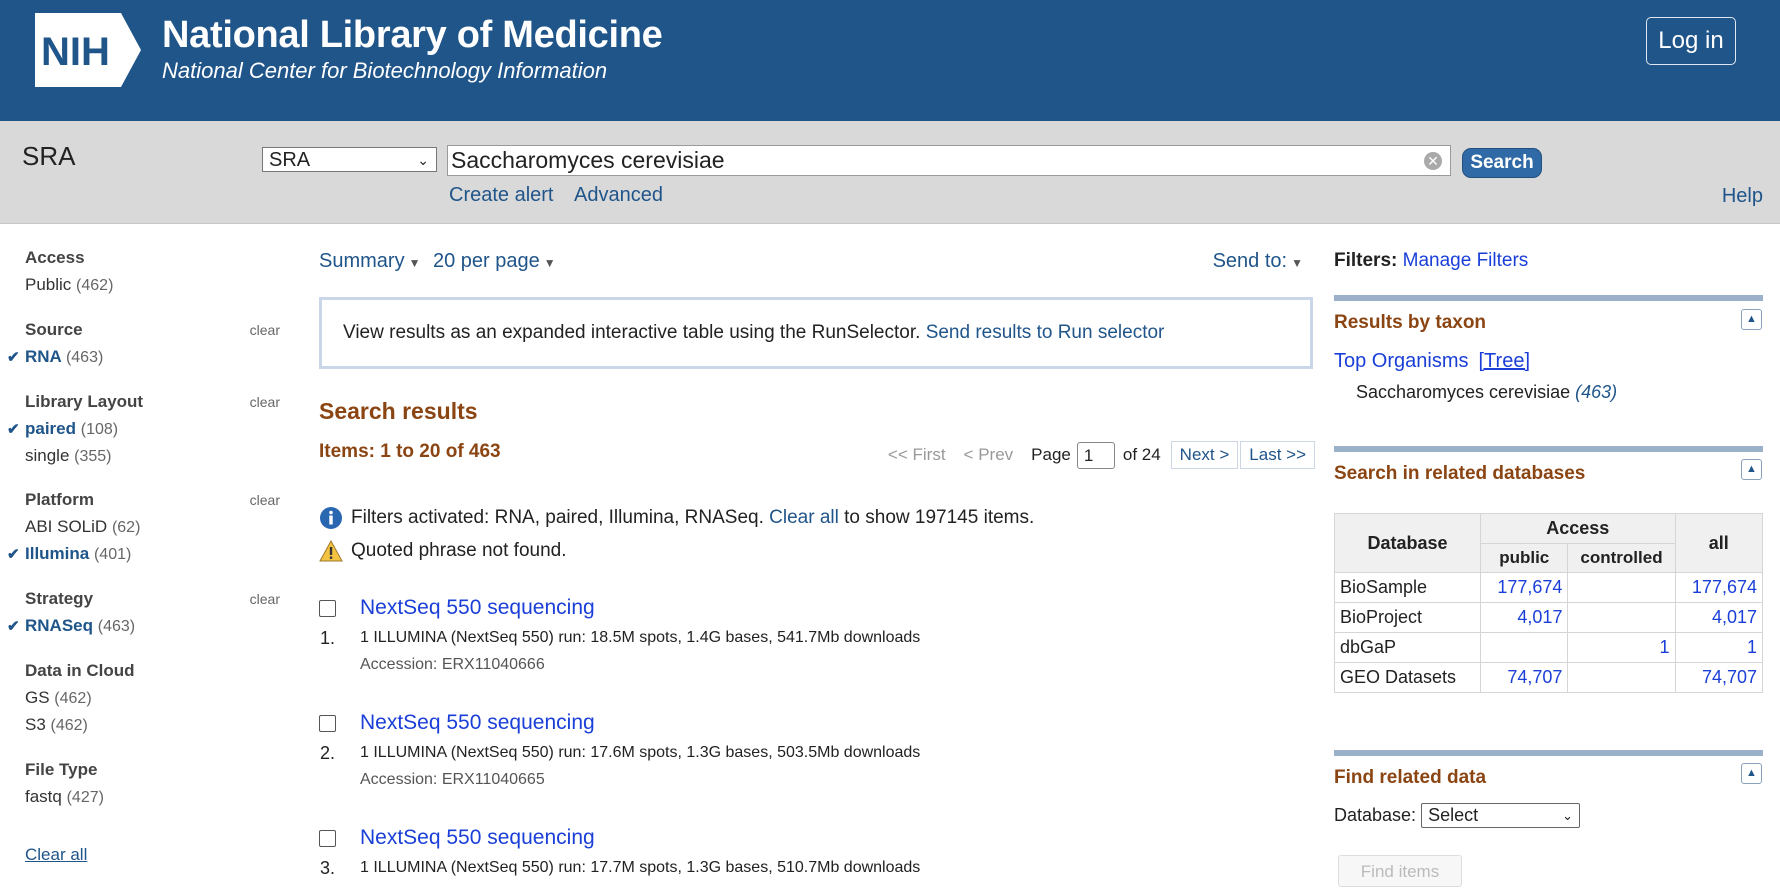 The height and width of the screenshot is (888, 1780). What do you see at coordinates (1742, 196) in the screenshot?
I see `help-link: Help` at bounding box center [1742, 196].